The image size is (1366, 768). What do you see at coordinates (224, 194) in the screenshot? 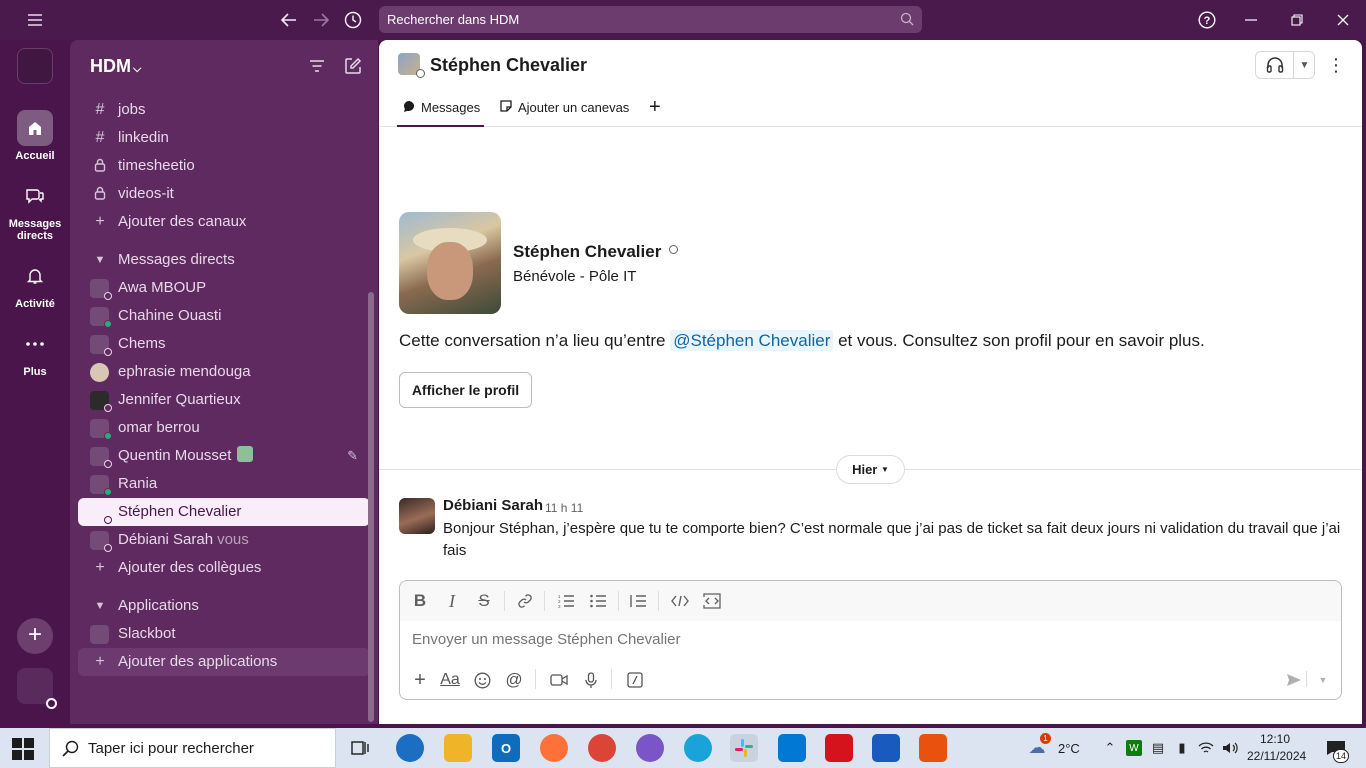
I see `sidebar-item-videos-it: videos-it` at bounding box center [224, 194].